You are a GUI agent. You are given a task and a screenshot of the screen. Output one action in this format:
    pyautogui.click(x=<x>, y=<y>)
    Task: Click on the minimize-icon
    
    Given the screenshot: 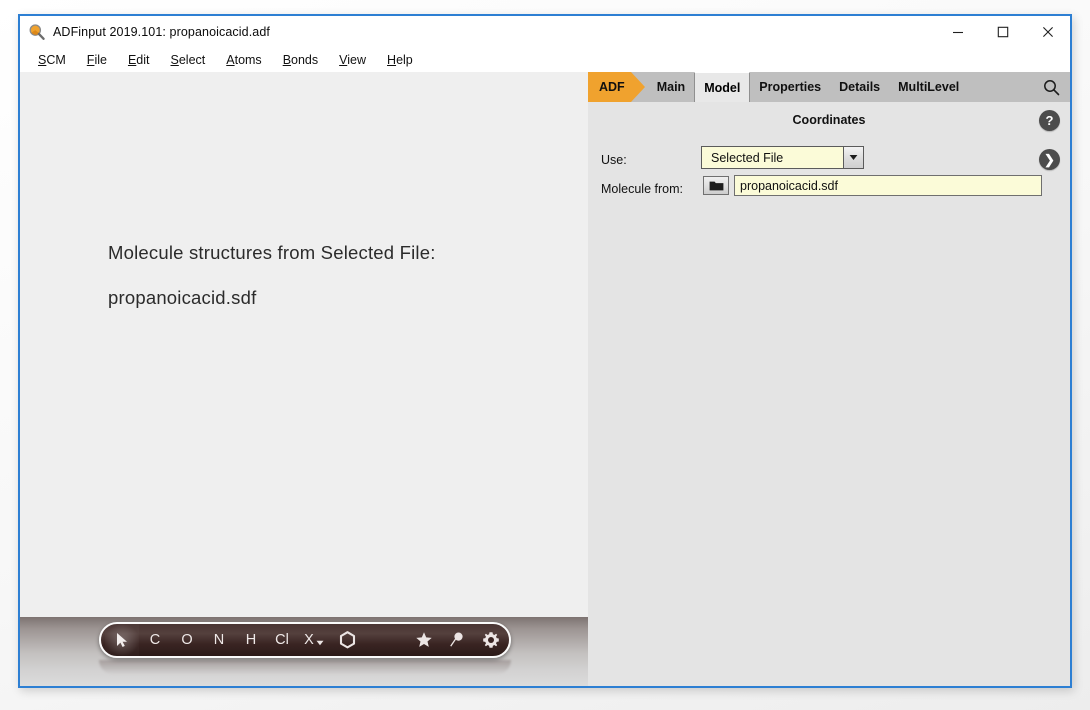 What is the action you would take?
    pyautogui.click(x=957, y=32)
    